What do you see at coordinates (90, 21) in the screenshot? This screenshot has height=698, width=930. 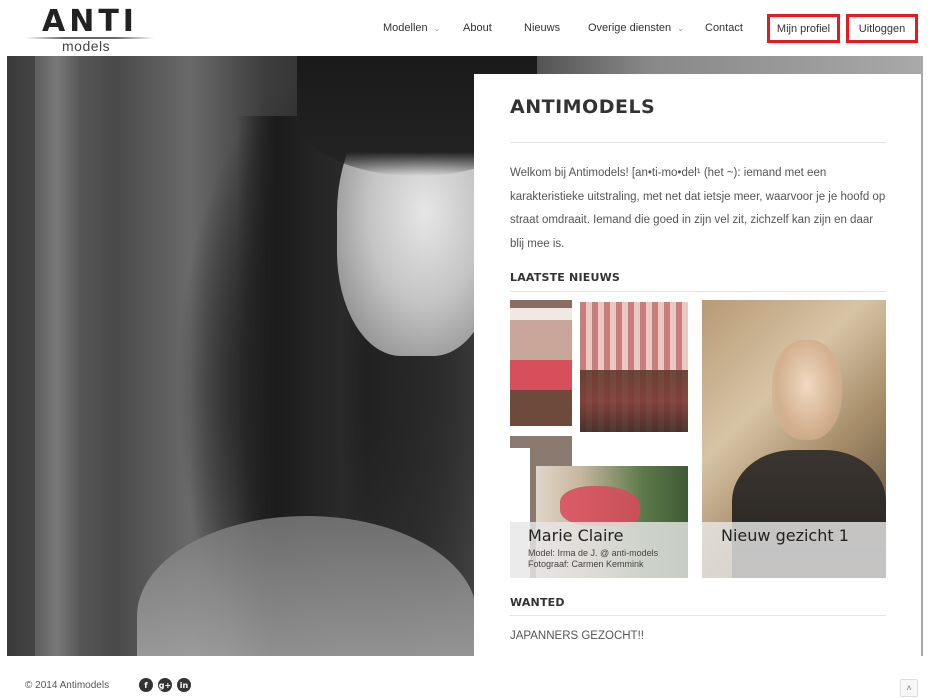 I see `logo-wordmark: ANTI` at bounding box center [90, 21].